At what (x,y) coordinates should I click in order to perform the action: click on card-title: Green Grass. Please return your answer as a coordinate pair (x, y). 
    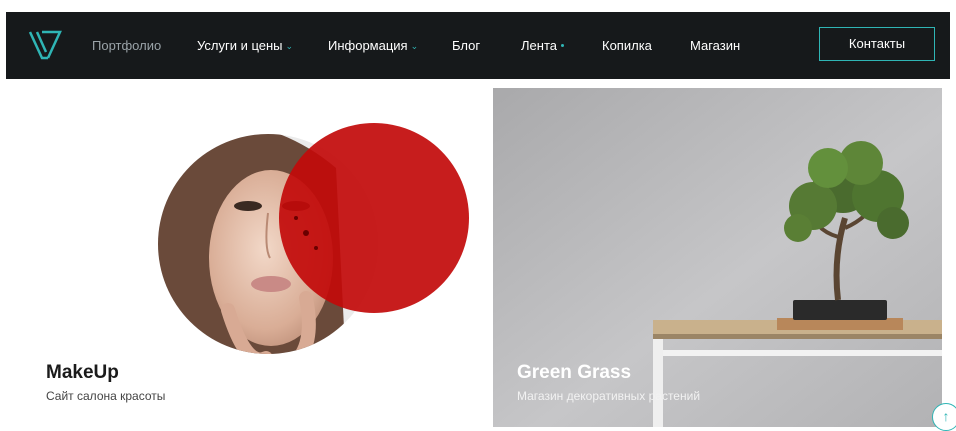
    Looking at the image, I should click on (574, 372).